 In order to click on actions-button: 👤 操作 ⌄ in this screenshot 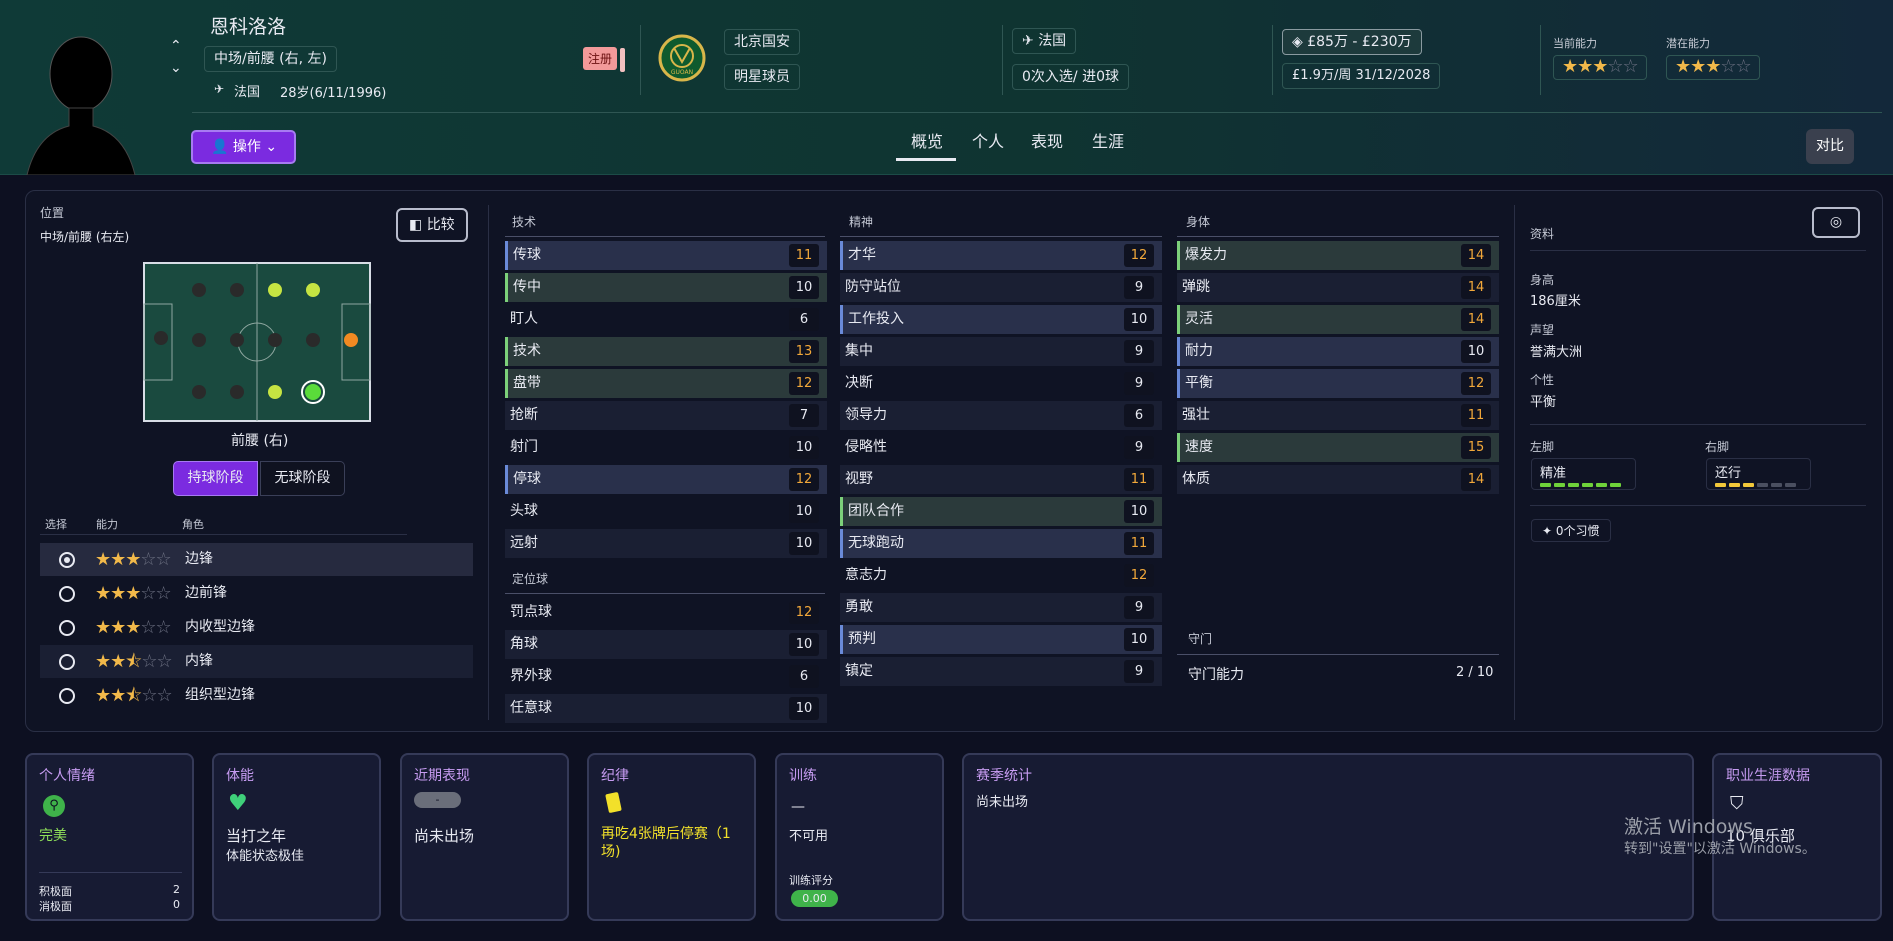, I will do `click(243, 147)`.